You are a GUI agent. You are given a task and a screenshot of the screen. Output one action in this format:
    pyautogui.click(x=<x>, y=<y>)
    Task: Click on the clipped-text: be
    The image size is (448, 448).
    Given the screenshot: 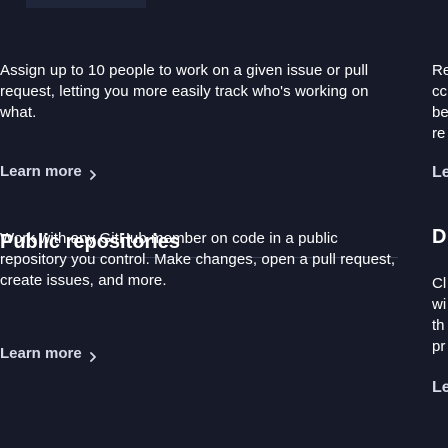 What is the action you would take?
    pyautogui.click(x=440, y=112)
    